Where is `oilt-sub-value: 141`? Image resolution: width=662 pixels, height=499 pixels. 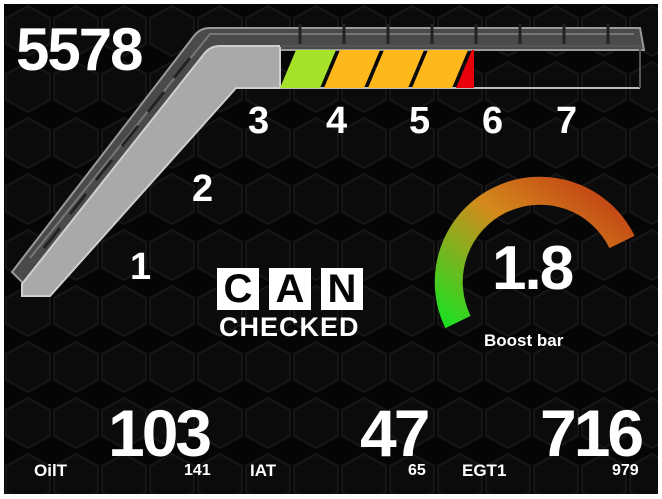 oilt-sub-value: 141 is located at coordinates (197, 470).